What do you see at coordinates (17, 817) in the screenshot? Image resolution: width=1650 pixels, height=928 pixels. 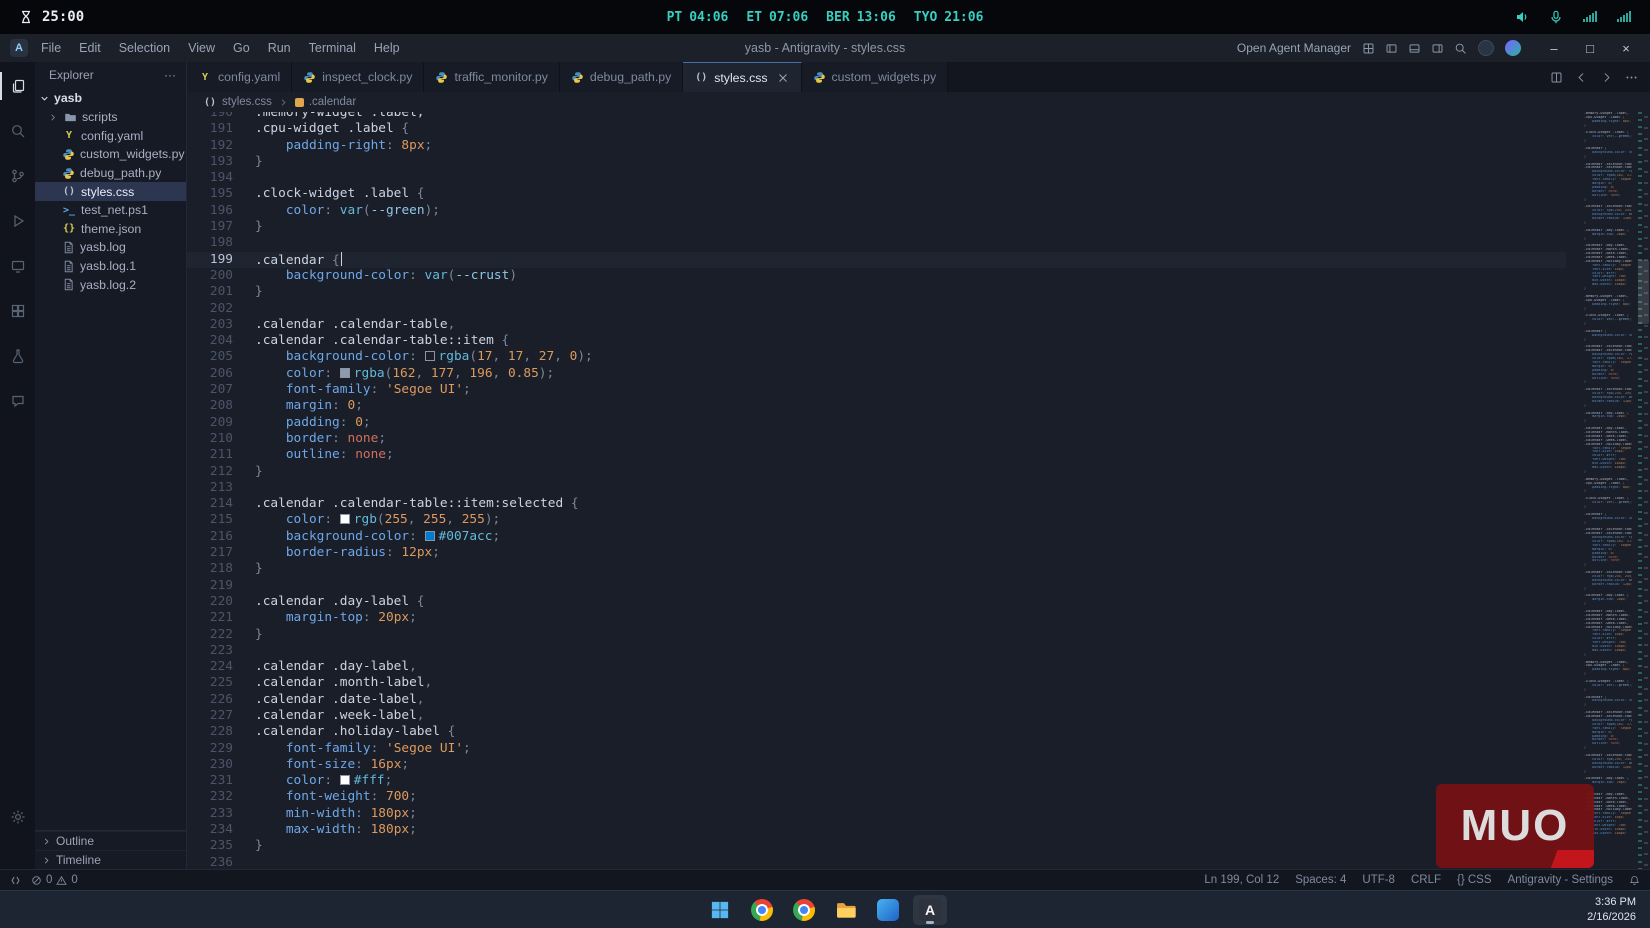 I see `activity-settings` at bounding box center [17, 817].